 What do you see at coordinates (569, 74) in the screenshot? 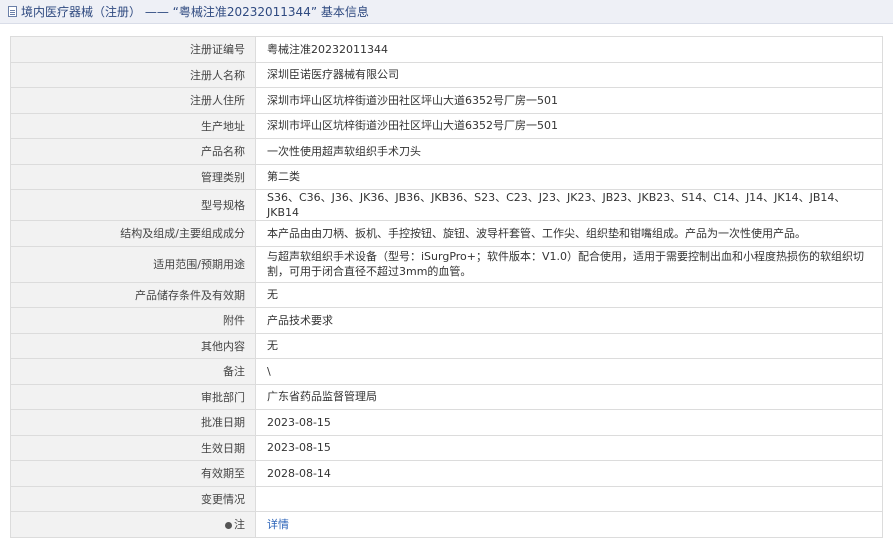
I see `row-value: 深圳臣诺医疗器械有限公司` at bounding box center [569, 74].